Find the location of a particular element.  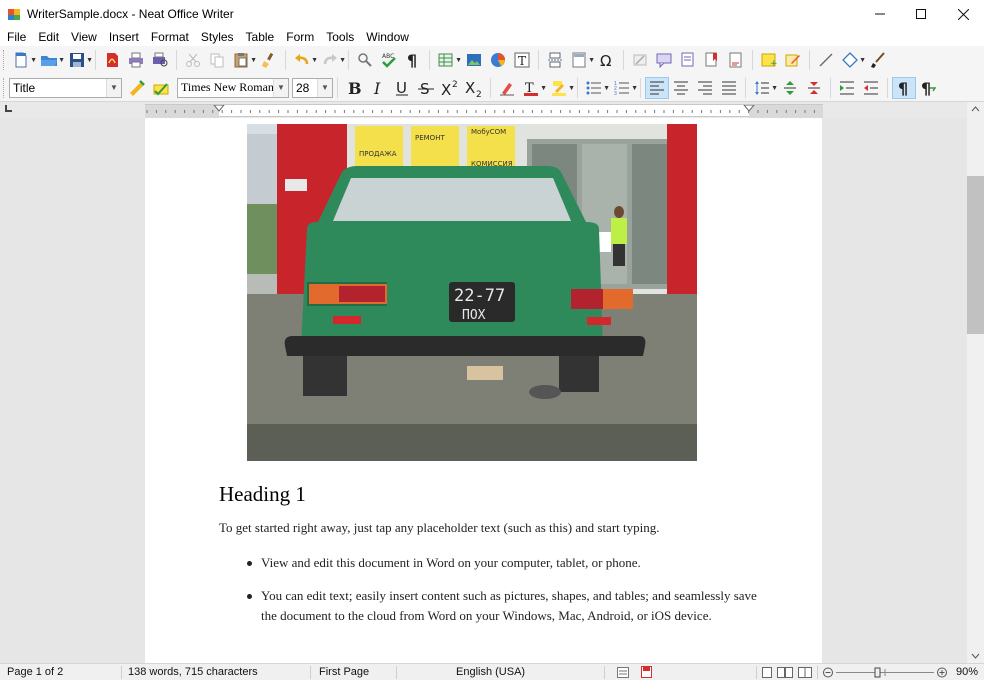

header-footer-button: ▼ is located at coordinates (581, 60).